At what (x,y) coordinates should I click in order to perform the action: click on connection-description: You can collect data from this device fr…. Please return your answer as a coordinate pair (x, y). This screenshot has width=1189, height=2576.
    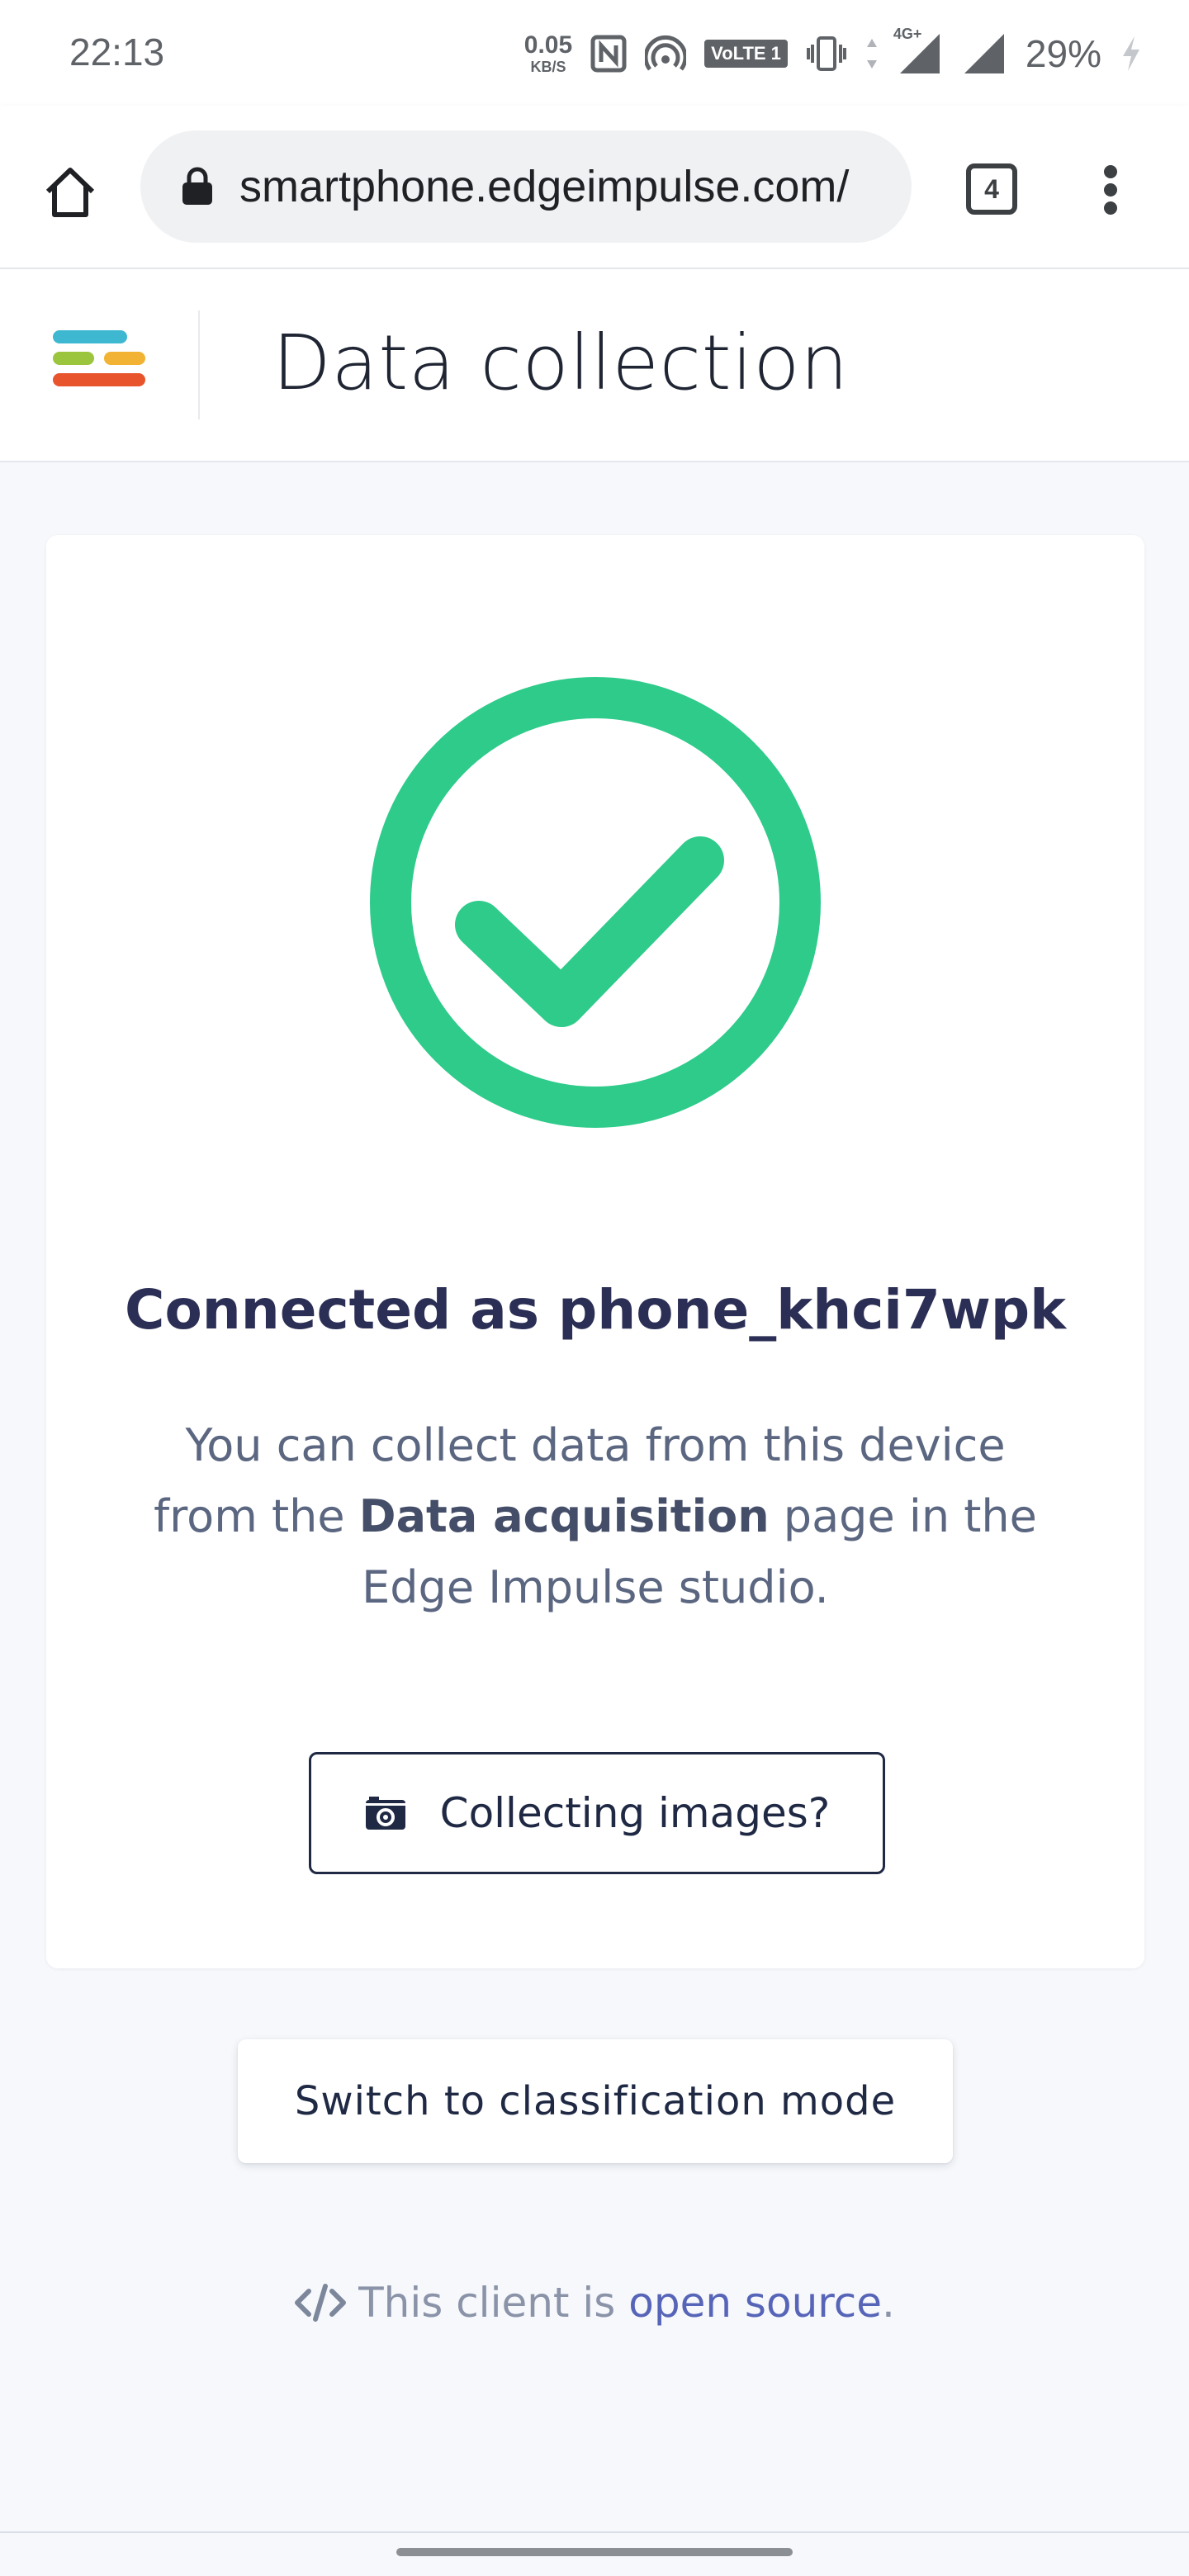
    Looking at the image, I should click on (595, 1516).